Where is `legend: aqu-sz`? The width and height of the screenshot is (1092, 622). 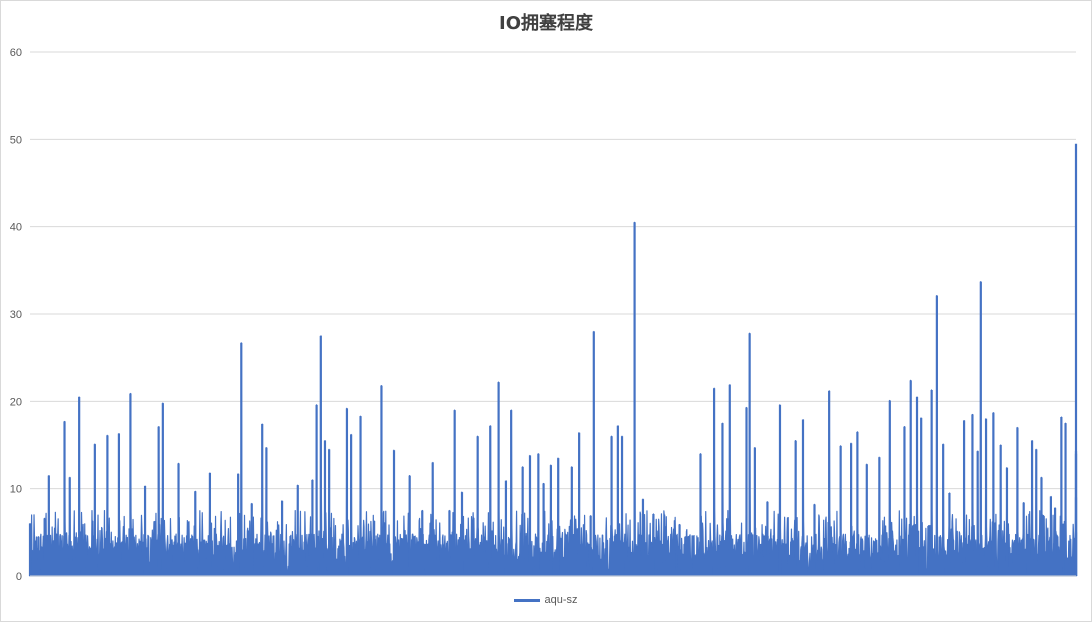 legend: aqu-sz is located at coordinates (546, 600).